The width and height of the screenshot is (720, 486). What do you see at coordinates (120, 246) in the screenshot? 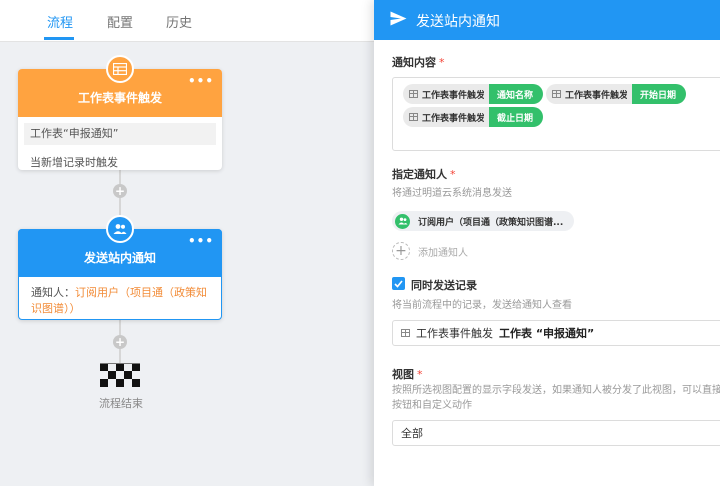
I see `notify-node-header: ••• 发送站内通知` at bounding box center [120, 246].